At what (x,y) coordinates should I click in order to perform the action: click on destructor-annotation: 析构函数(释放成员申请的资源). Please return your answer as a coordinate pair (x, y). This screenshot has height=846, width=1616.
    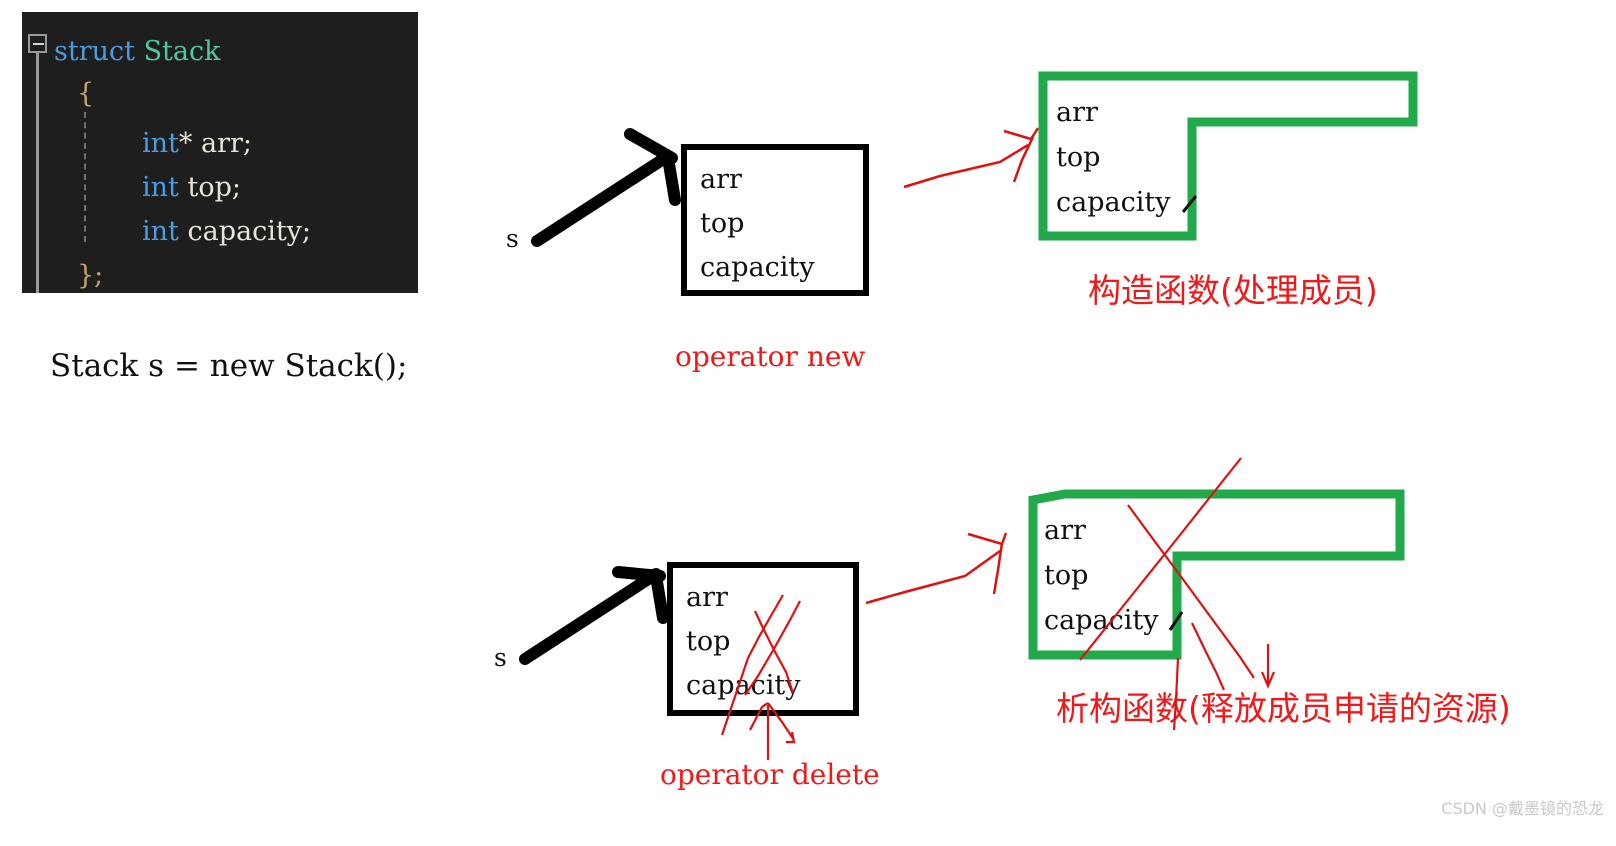
    Looking at the image, I should click on (1283, 708).